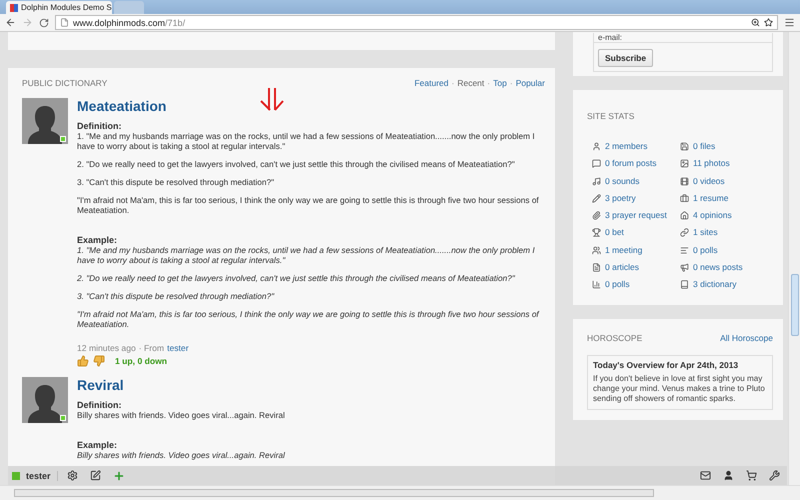 The height and width of the screenshot is (500, 800). What do you see at coordinates (296, 278) in the screenshot?
I see `example-text: 2. "Do we really need to get the lawyers involved, can't we just settle this through the civilised means of Meateatiation?"` at bounding box center [296, 278].